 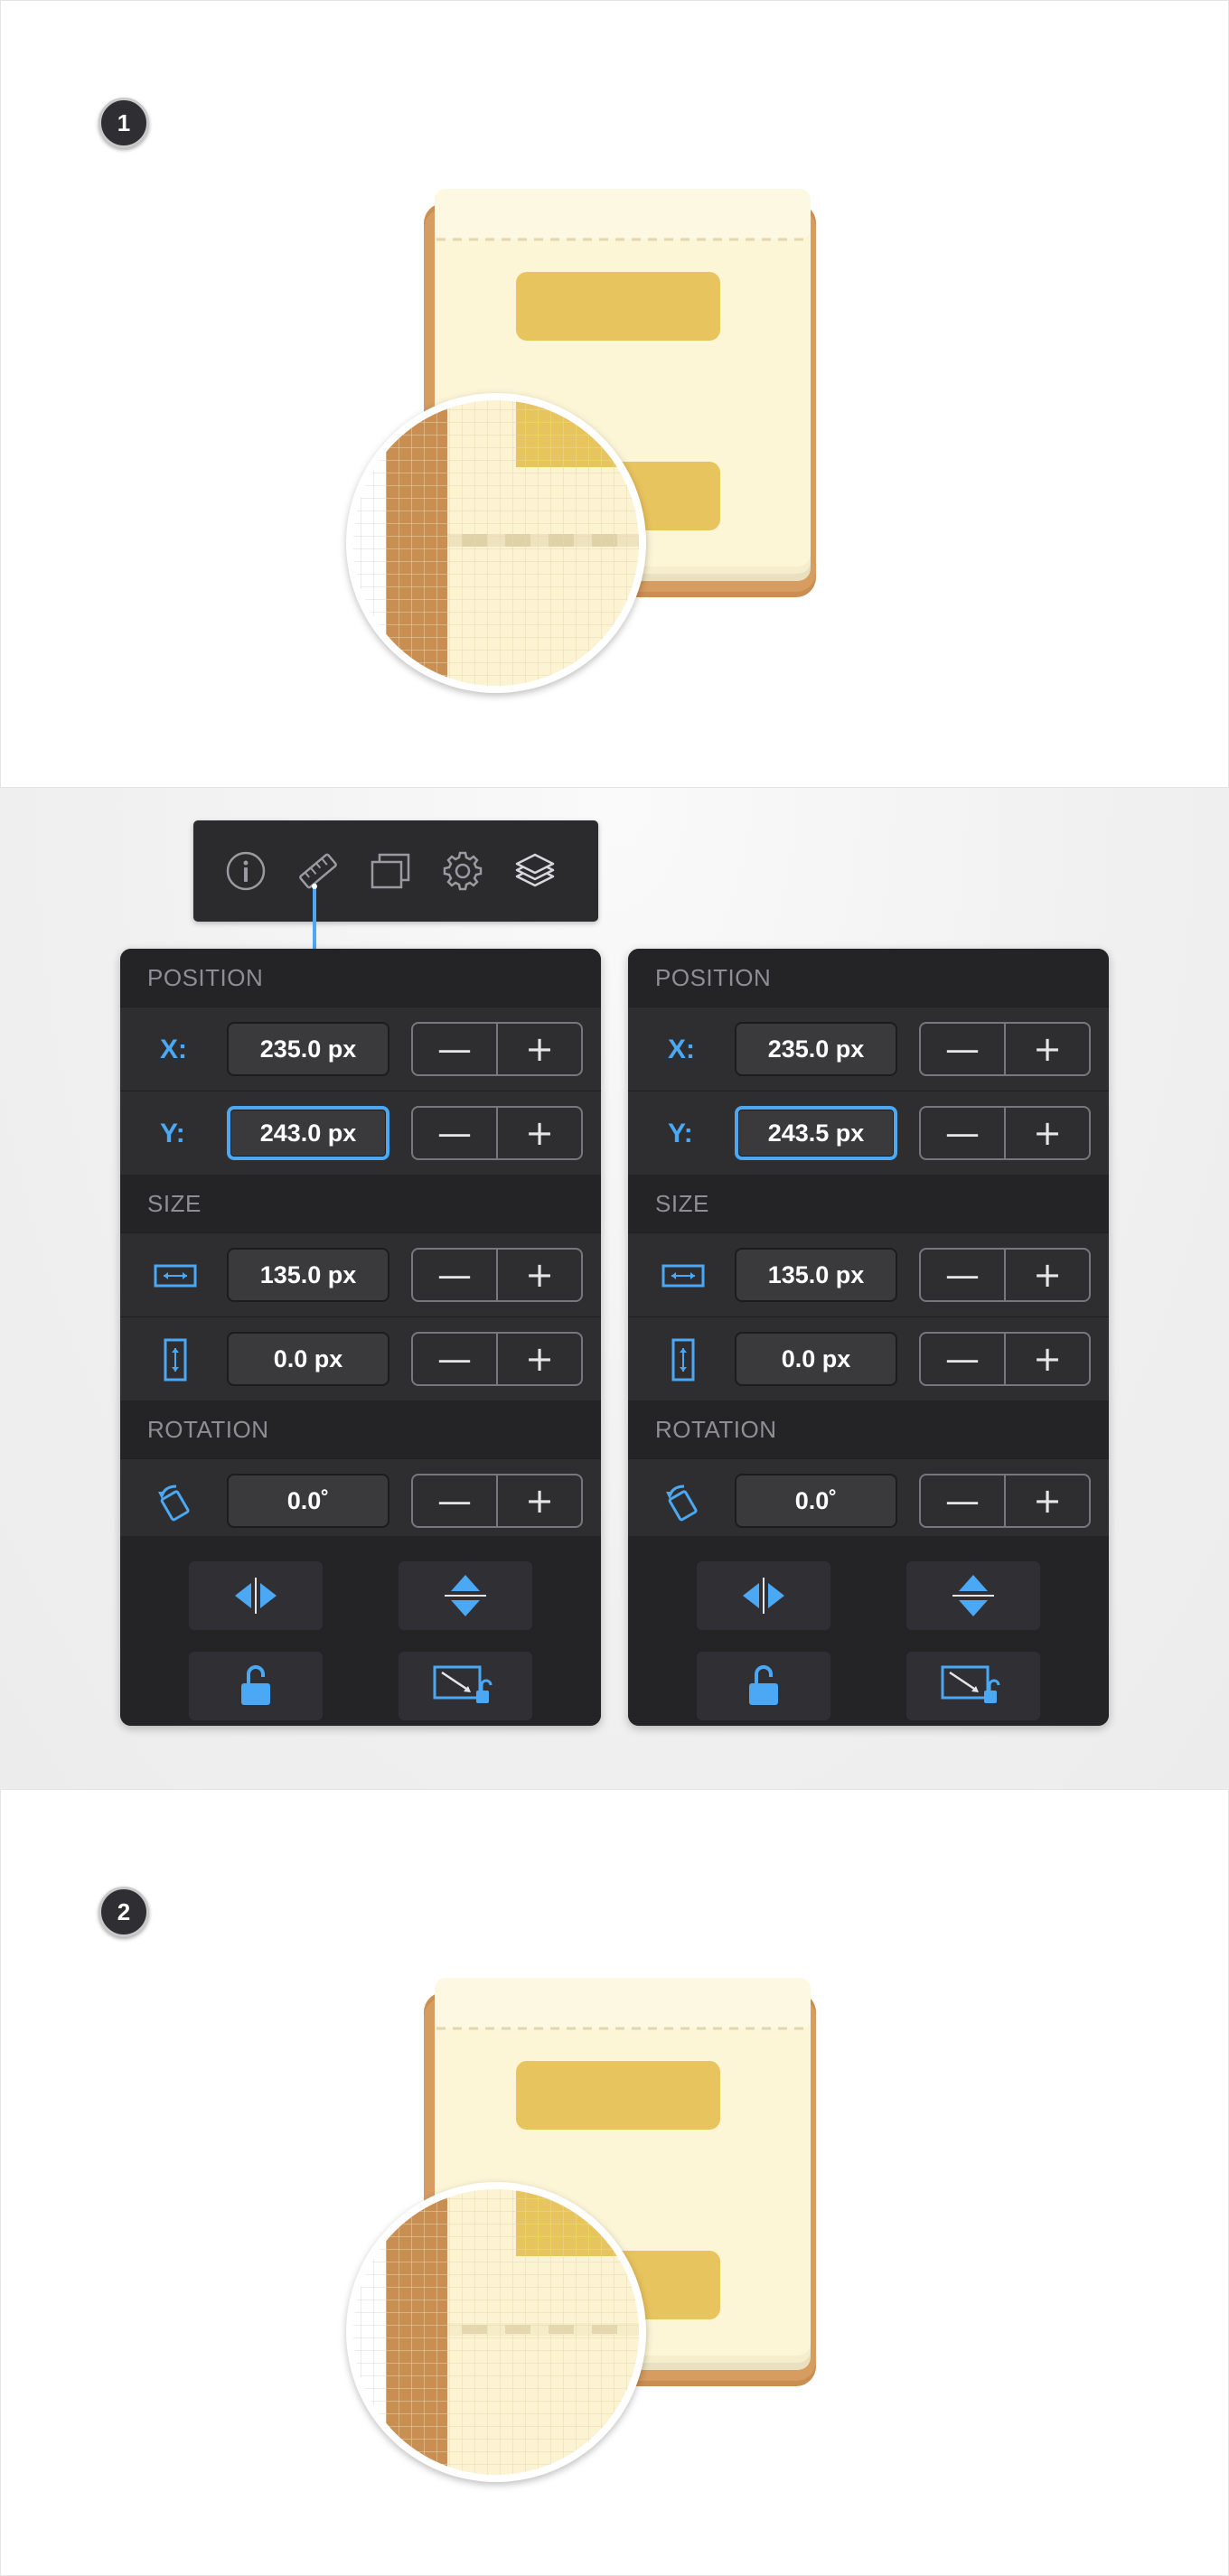 What do you see at coordinates (462, 871) in the screenshot?
I see `gear-icon` at bounding box center [462, 871].